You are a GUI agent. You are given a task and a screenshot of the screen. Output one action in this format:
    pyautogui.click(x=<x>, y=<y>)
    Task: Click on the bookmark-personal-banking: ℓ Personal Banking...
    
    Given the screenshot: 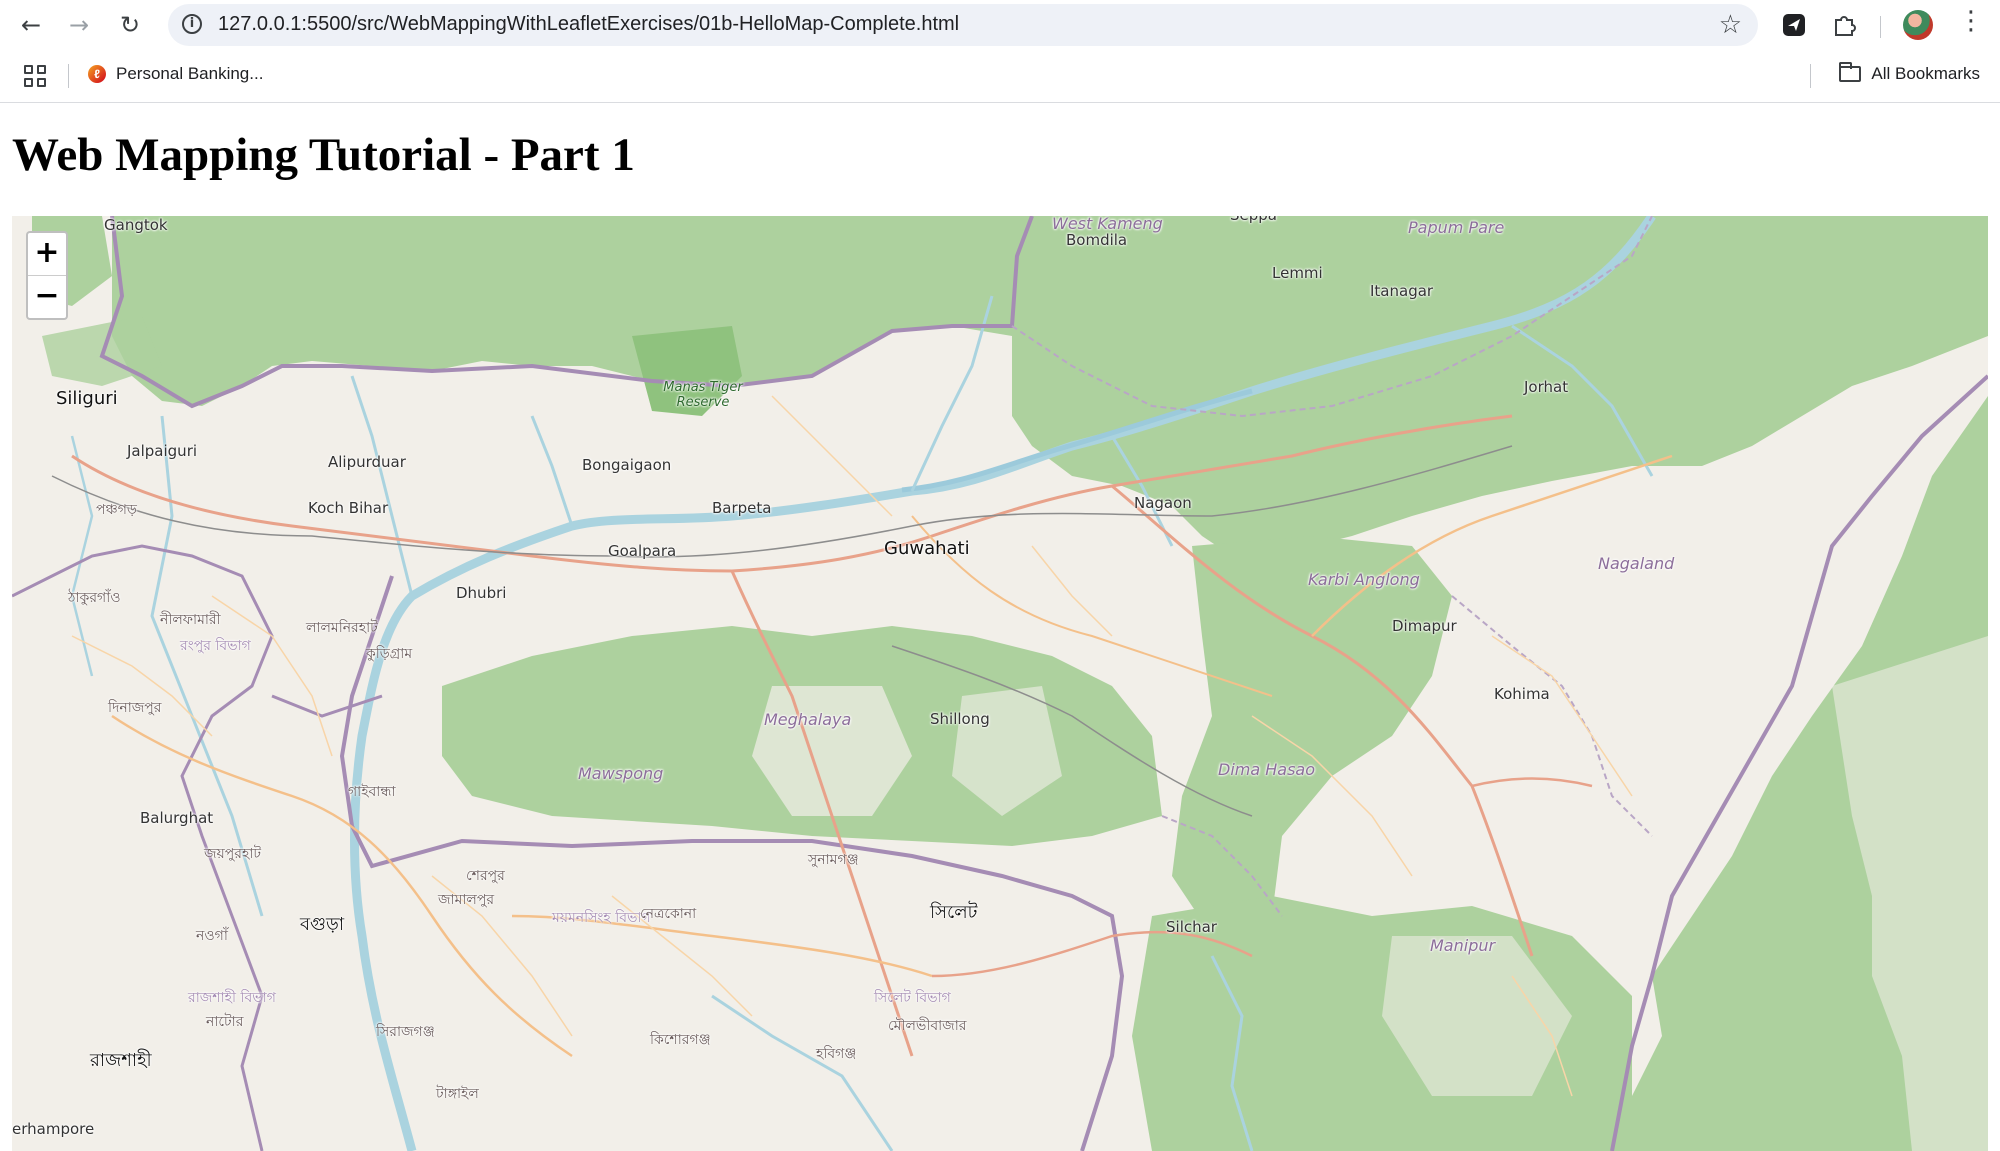 What is the action you would take?
    pyautogui.click(x=175, y=74)
    